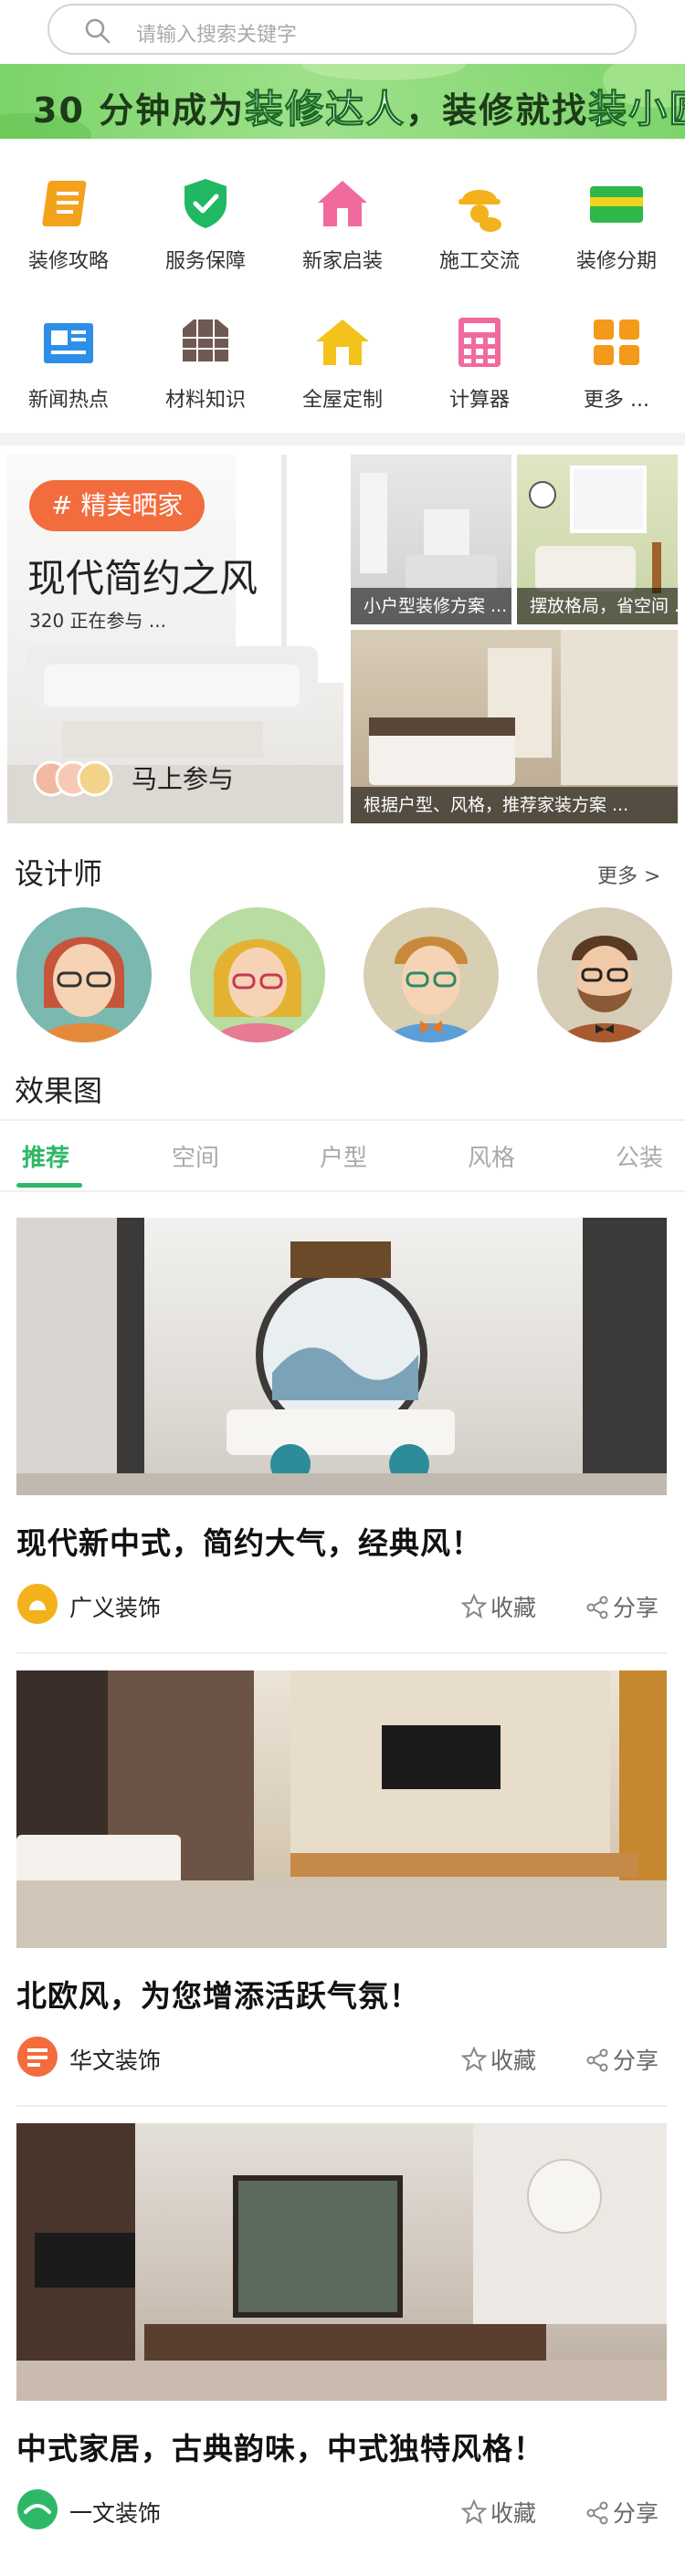  What do you see at coordinates (118, 505) in the screenshot?
I see `showcase-badge: # 精美晒家` at bounding box center [118, 505].